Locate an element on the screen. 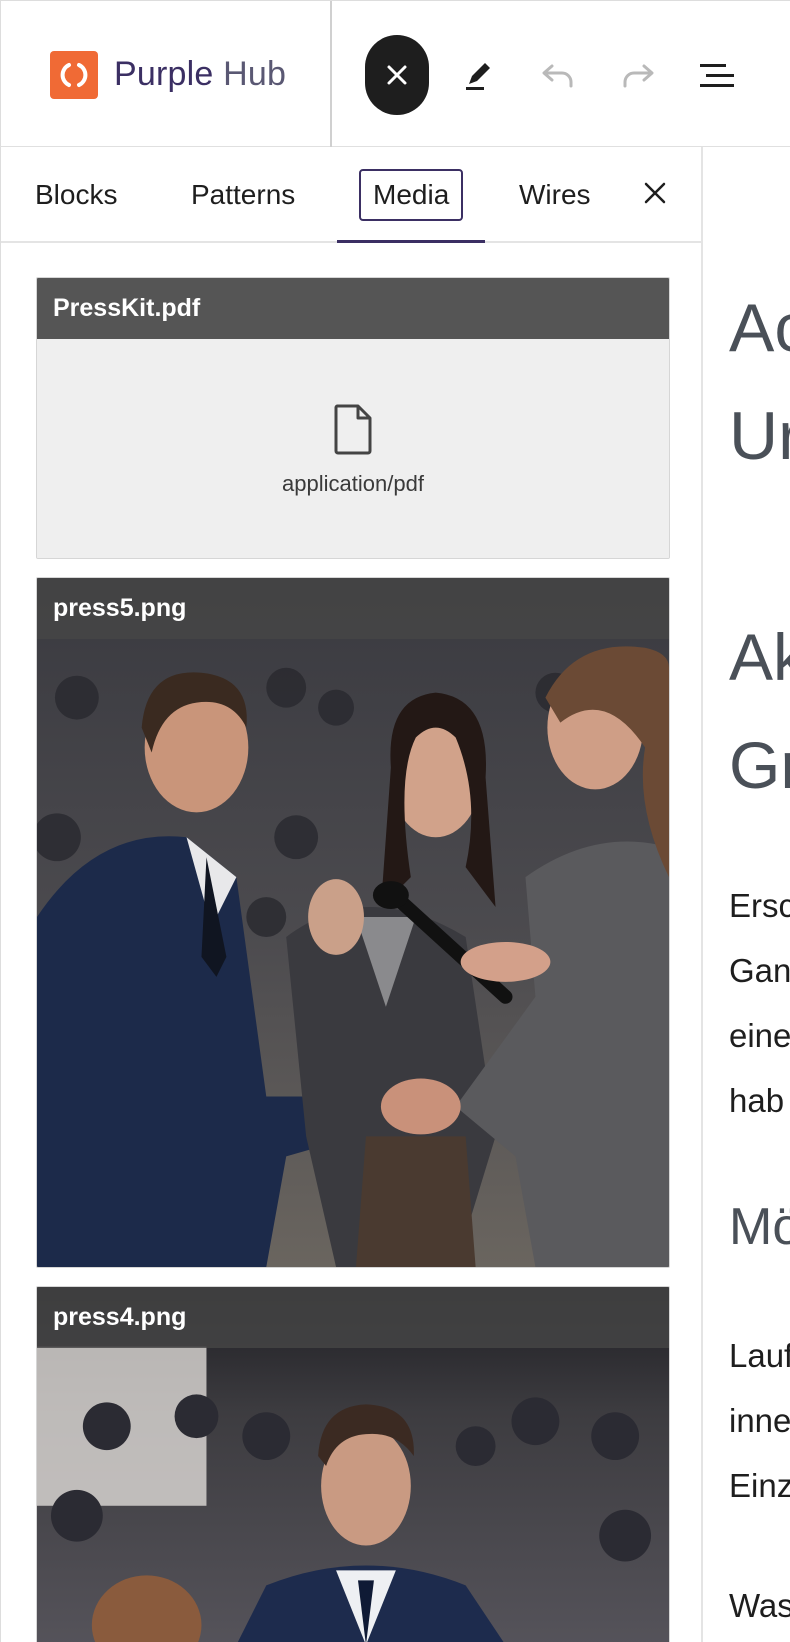  canvas-heading3: Mö is located at coordinates (759, 1227).